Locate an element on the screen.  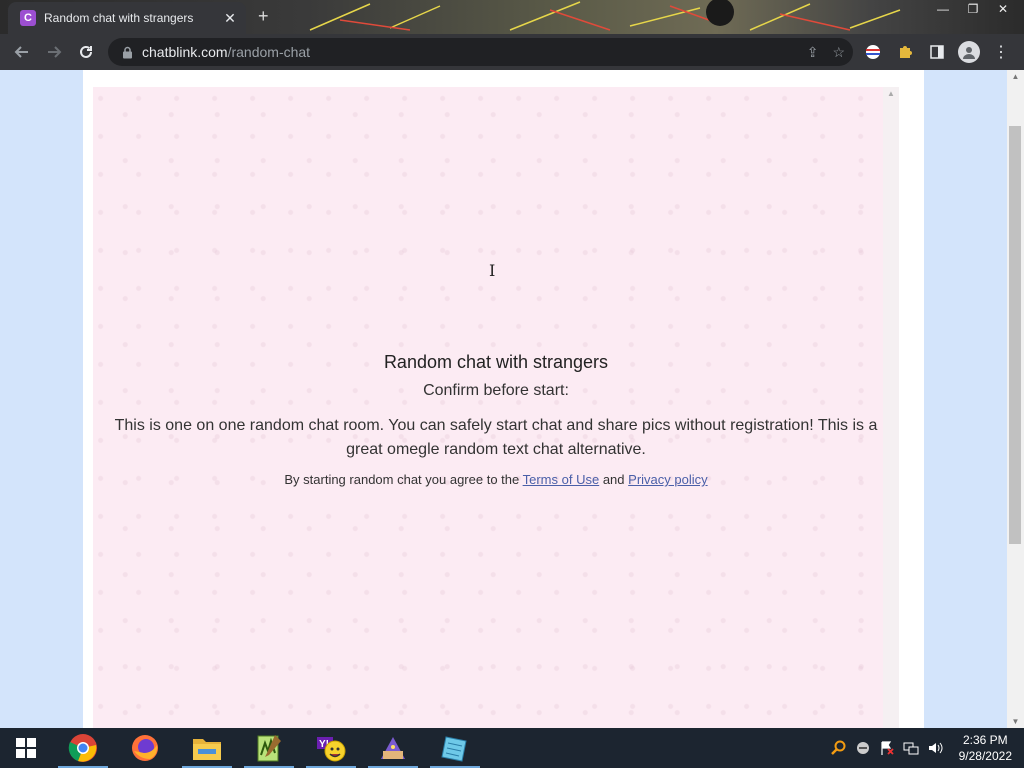
file-explorer-icon is located at coordinates (207, 748).